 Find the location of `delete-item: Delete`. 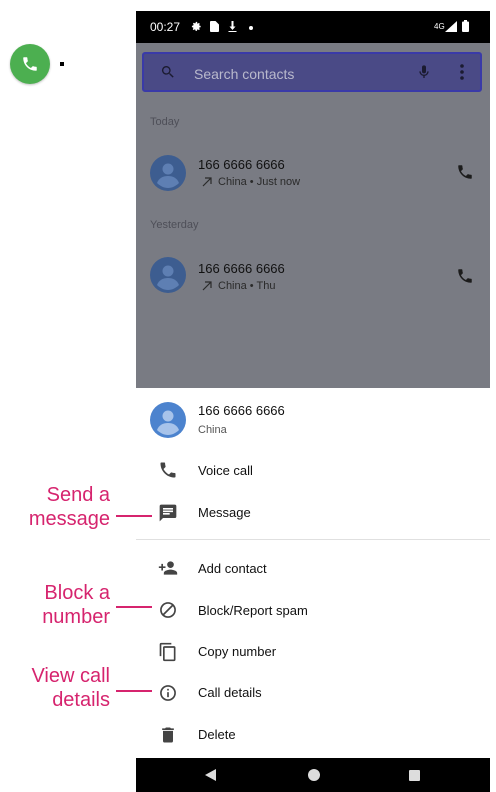

delete-item: Delete is located at coordinates (313, 735).